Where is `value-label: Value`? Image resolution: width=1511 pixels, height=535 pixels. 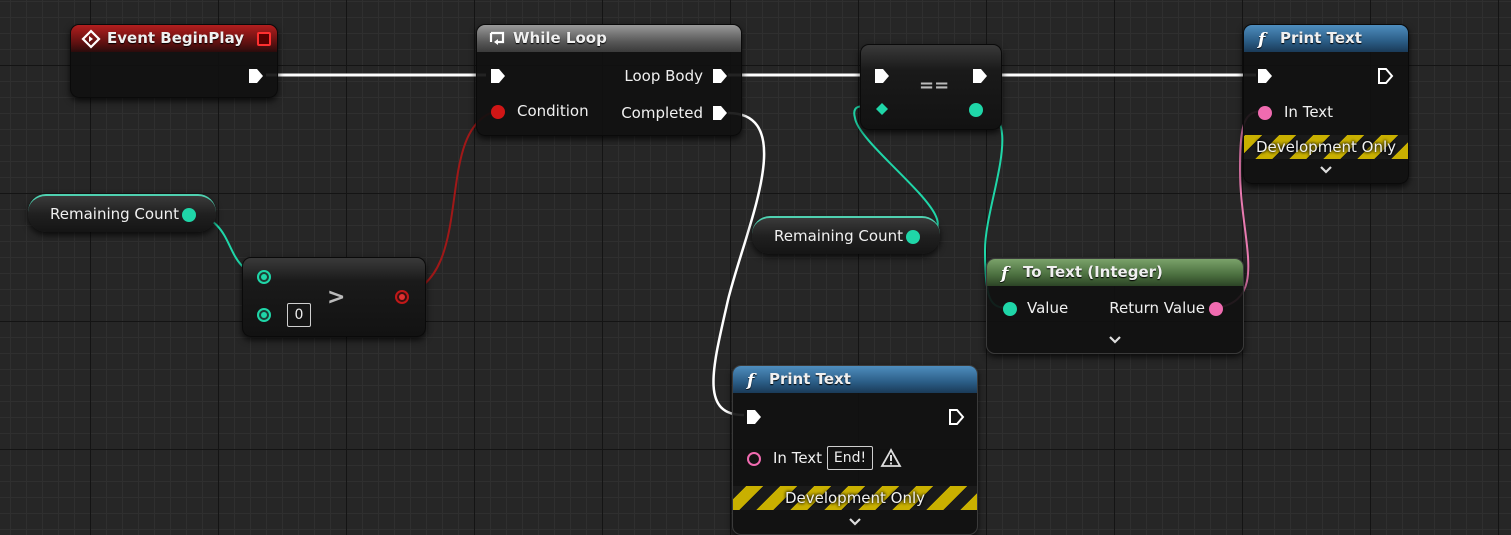 value-label: Value is located at coordinates (1048, 308).